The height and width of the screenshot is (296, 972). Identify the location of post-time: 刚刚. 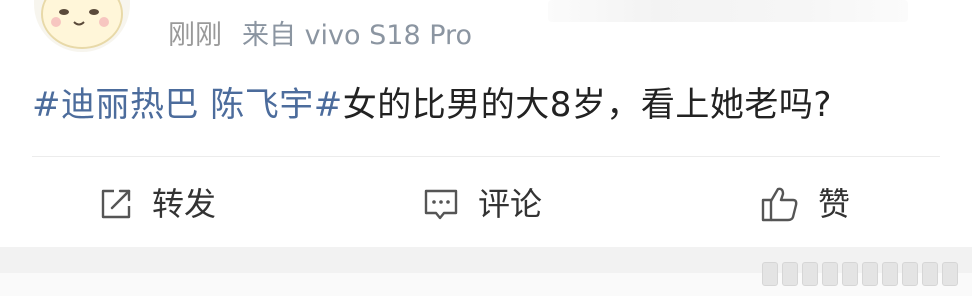
(195, 35).